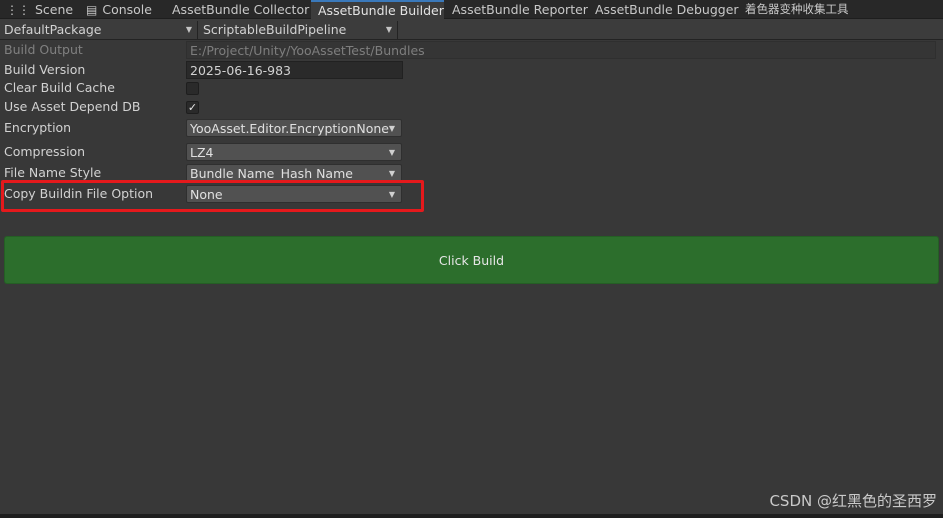 This screenshot has height=518, width=943. Describe the element at coordinates (192, 88) in the screenshot. I see `clear-build-cache-checkbox` at that location.